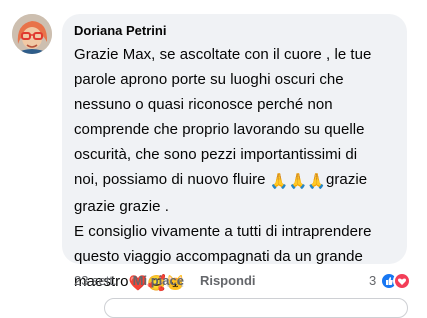  What do you see at coordinates (373, 280) in the screenshot?
I see `reaction-count: 3` at bounding box center [373, 280].